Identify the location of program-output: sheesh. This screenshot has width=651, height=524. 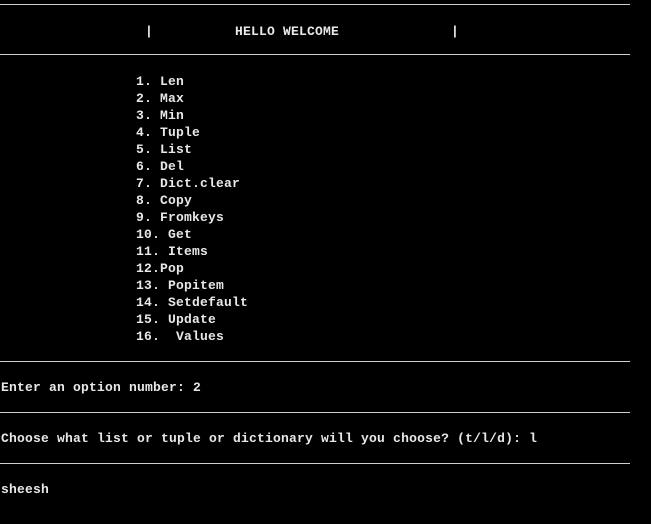
(25, 489).